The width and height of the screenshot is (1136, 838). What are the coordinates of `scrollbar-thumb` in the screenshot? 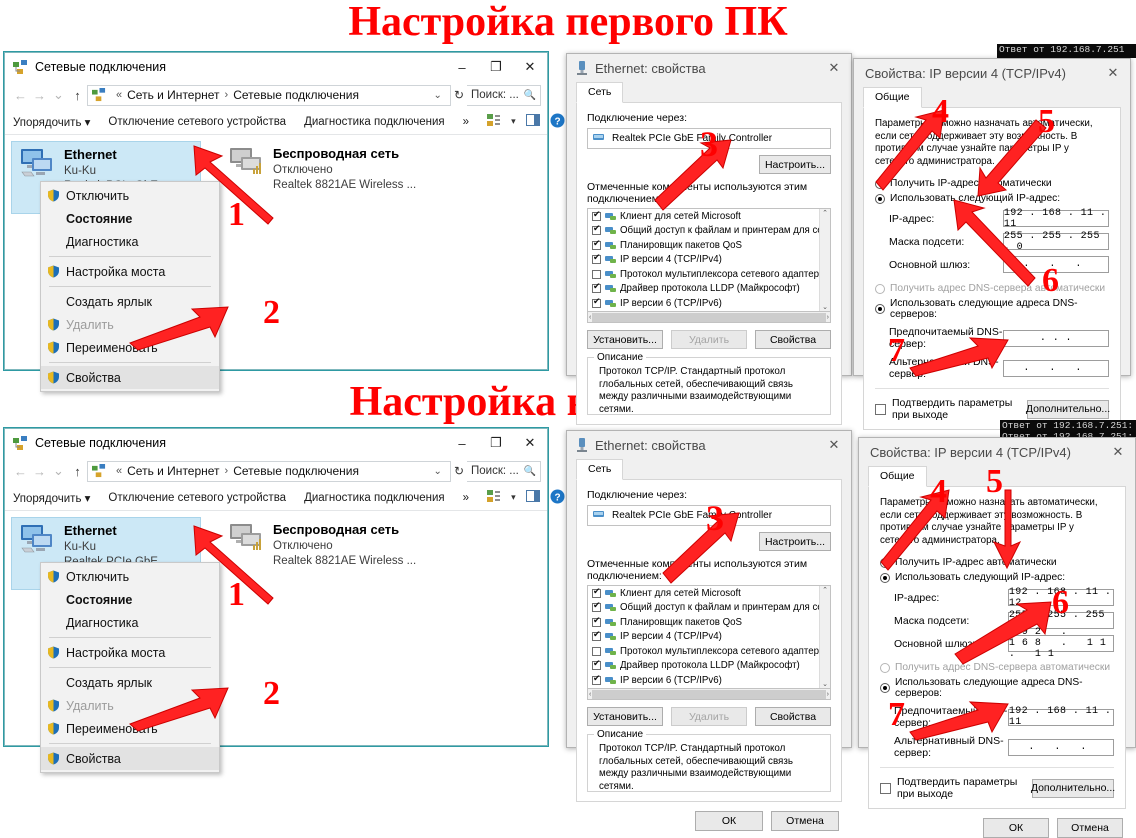 It's located at (709, 317).